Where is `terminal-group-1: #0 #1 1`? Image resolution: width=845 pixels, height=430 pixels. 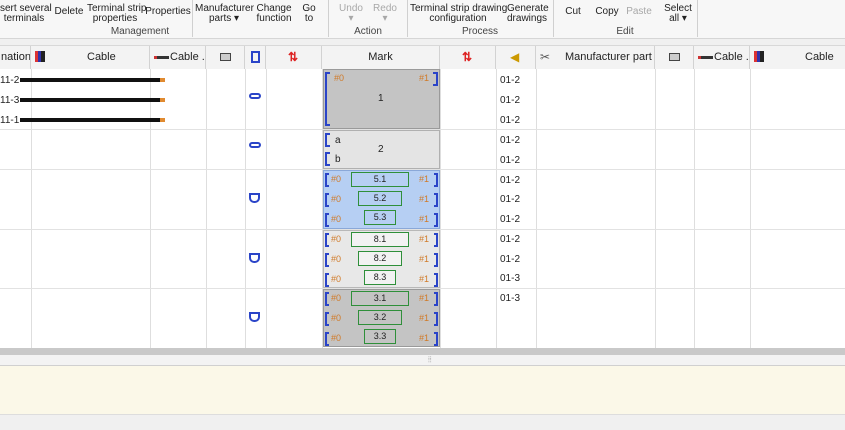 terminal-group-1: #0 #1 1 is located at coordinates (381, 99).